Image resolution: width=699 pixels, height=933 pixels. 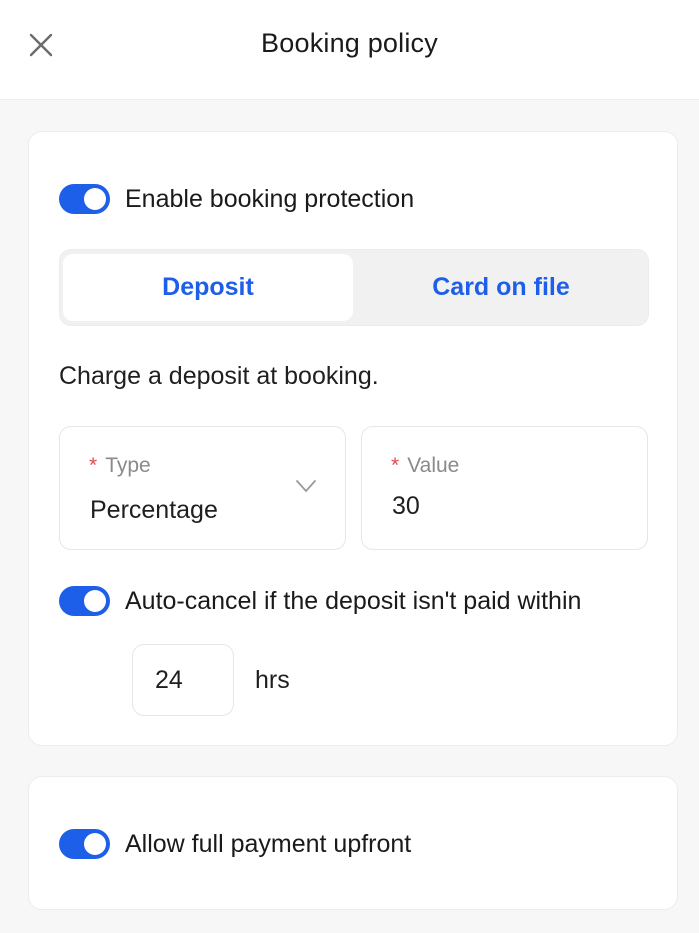 I want to click on booking-protection-row: Enable booking protection, so click(x=236, y=199).